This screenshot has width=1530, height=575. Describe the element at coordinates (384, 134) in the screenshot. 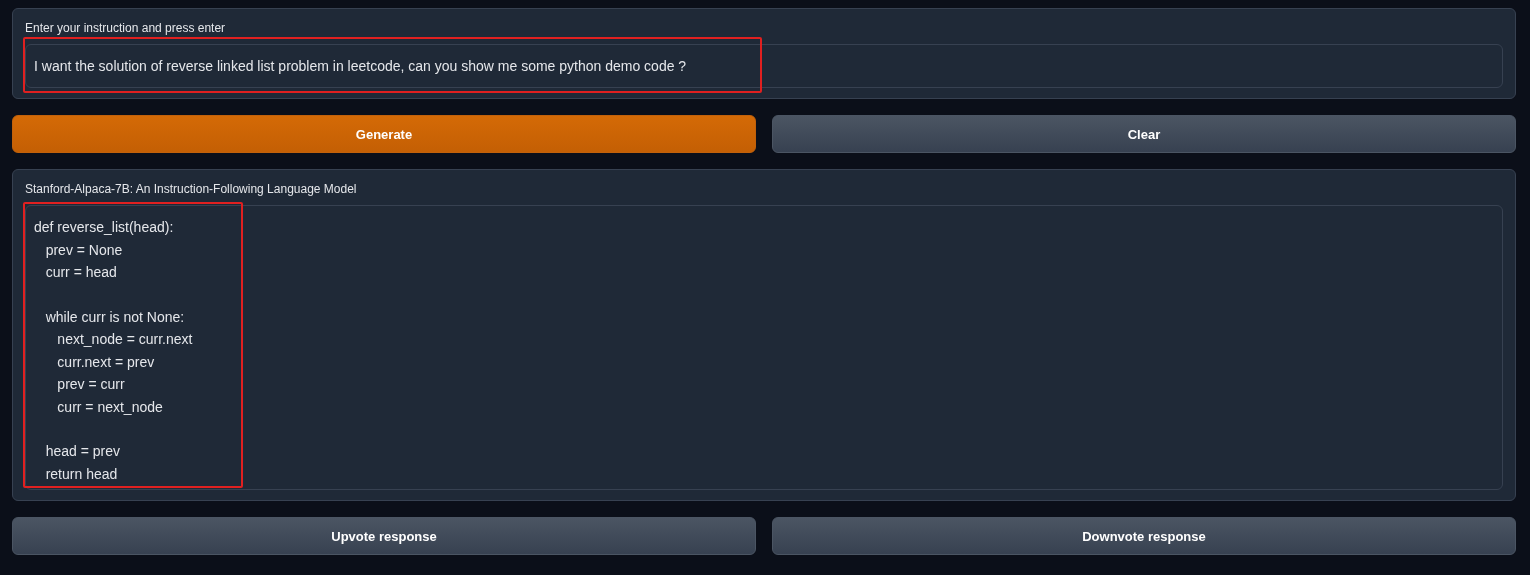

I see `generate-button: Generate` at that location.